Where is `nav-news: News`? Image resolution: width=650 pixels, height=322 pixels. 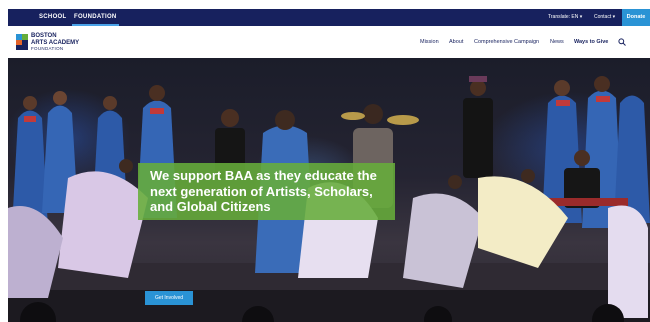 nav-news: News is located at coordinates (557, 42).